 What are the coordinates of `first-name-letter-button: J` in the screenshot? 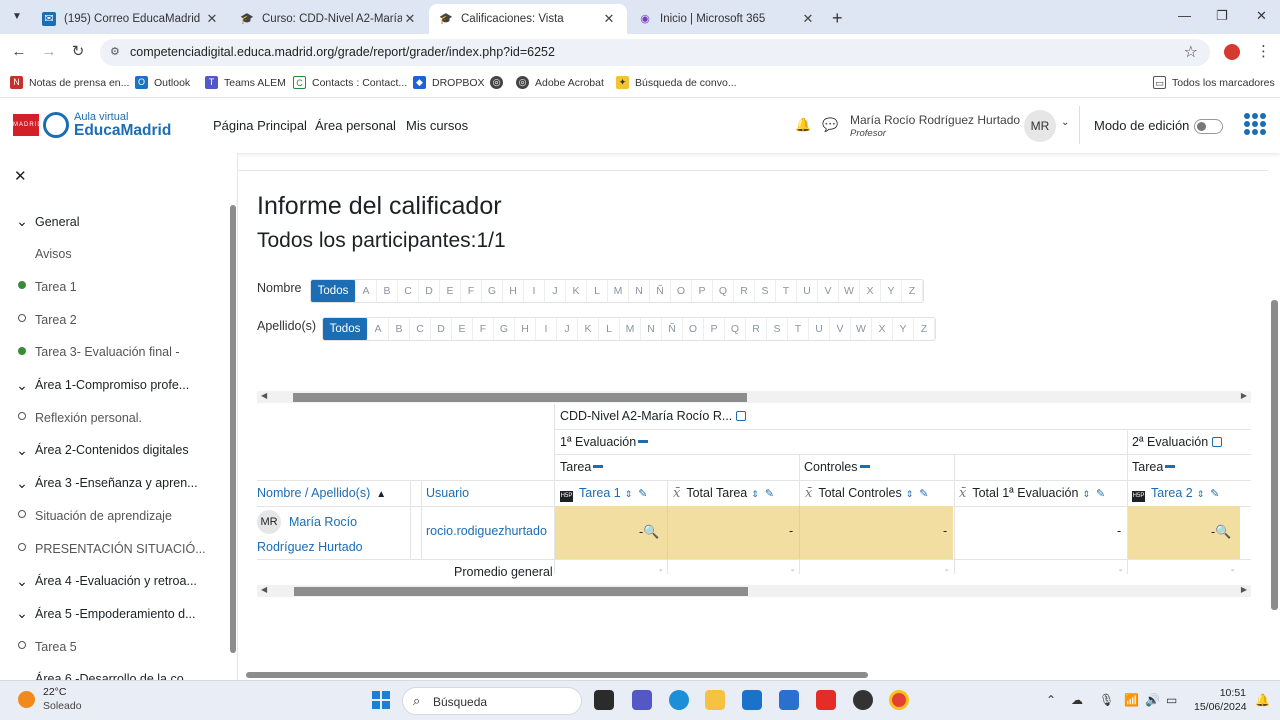 It's located at (555, 291).